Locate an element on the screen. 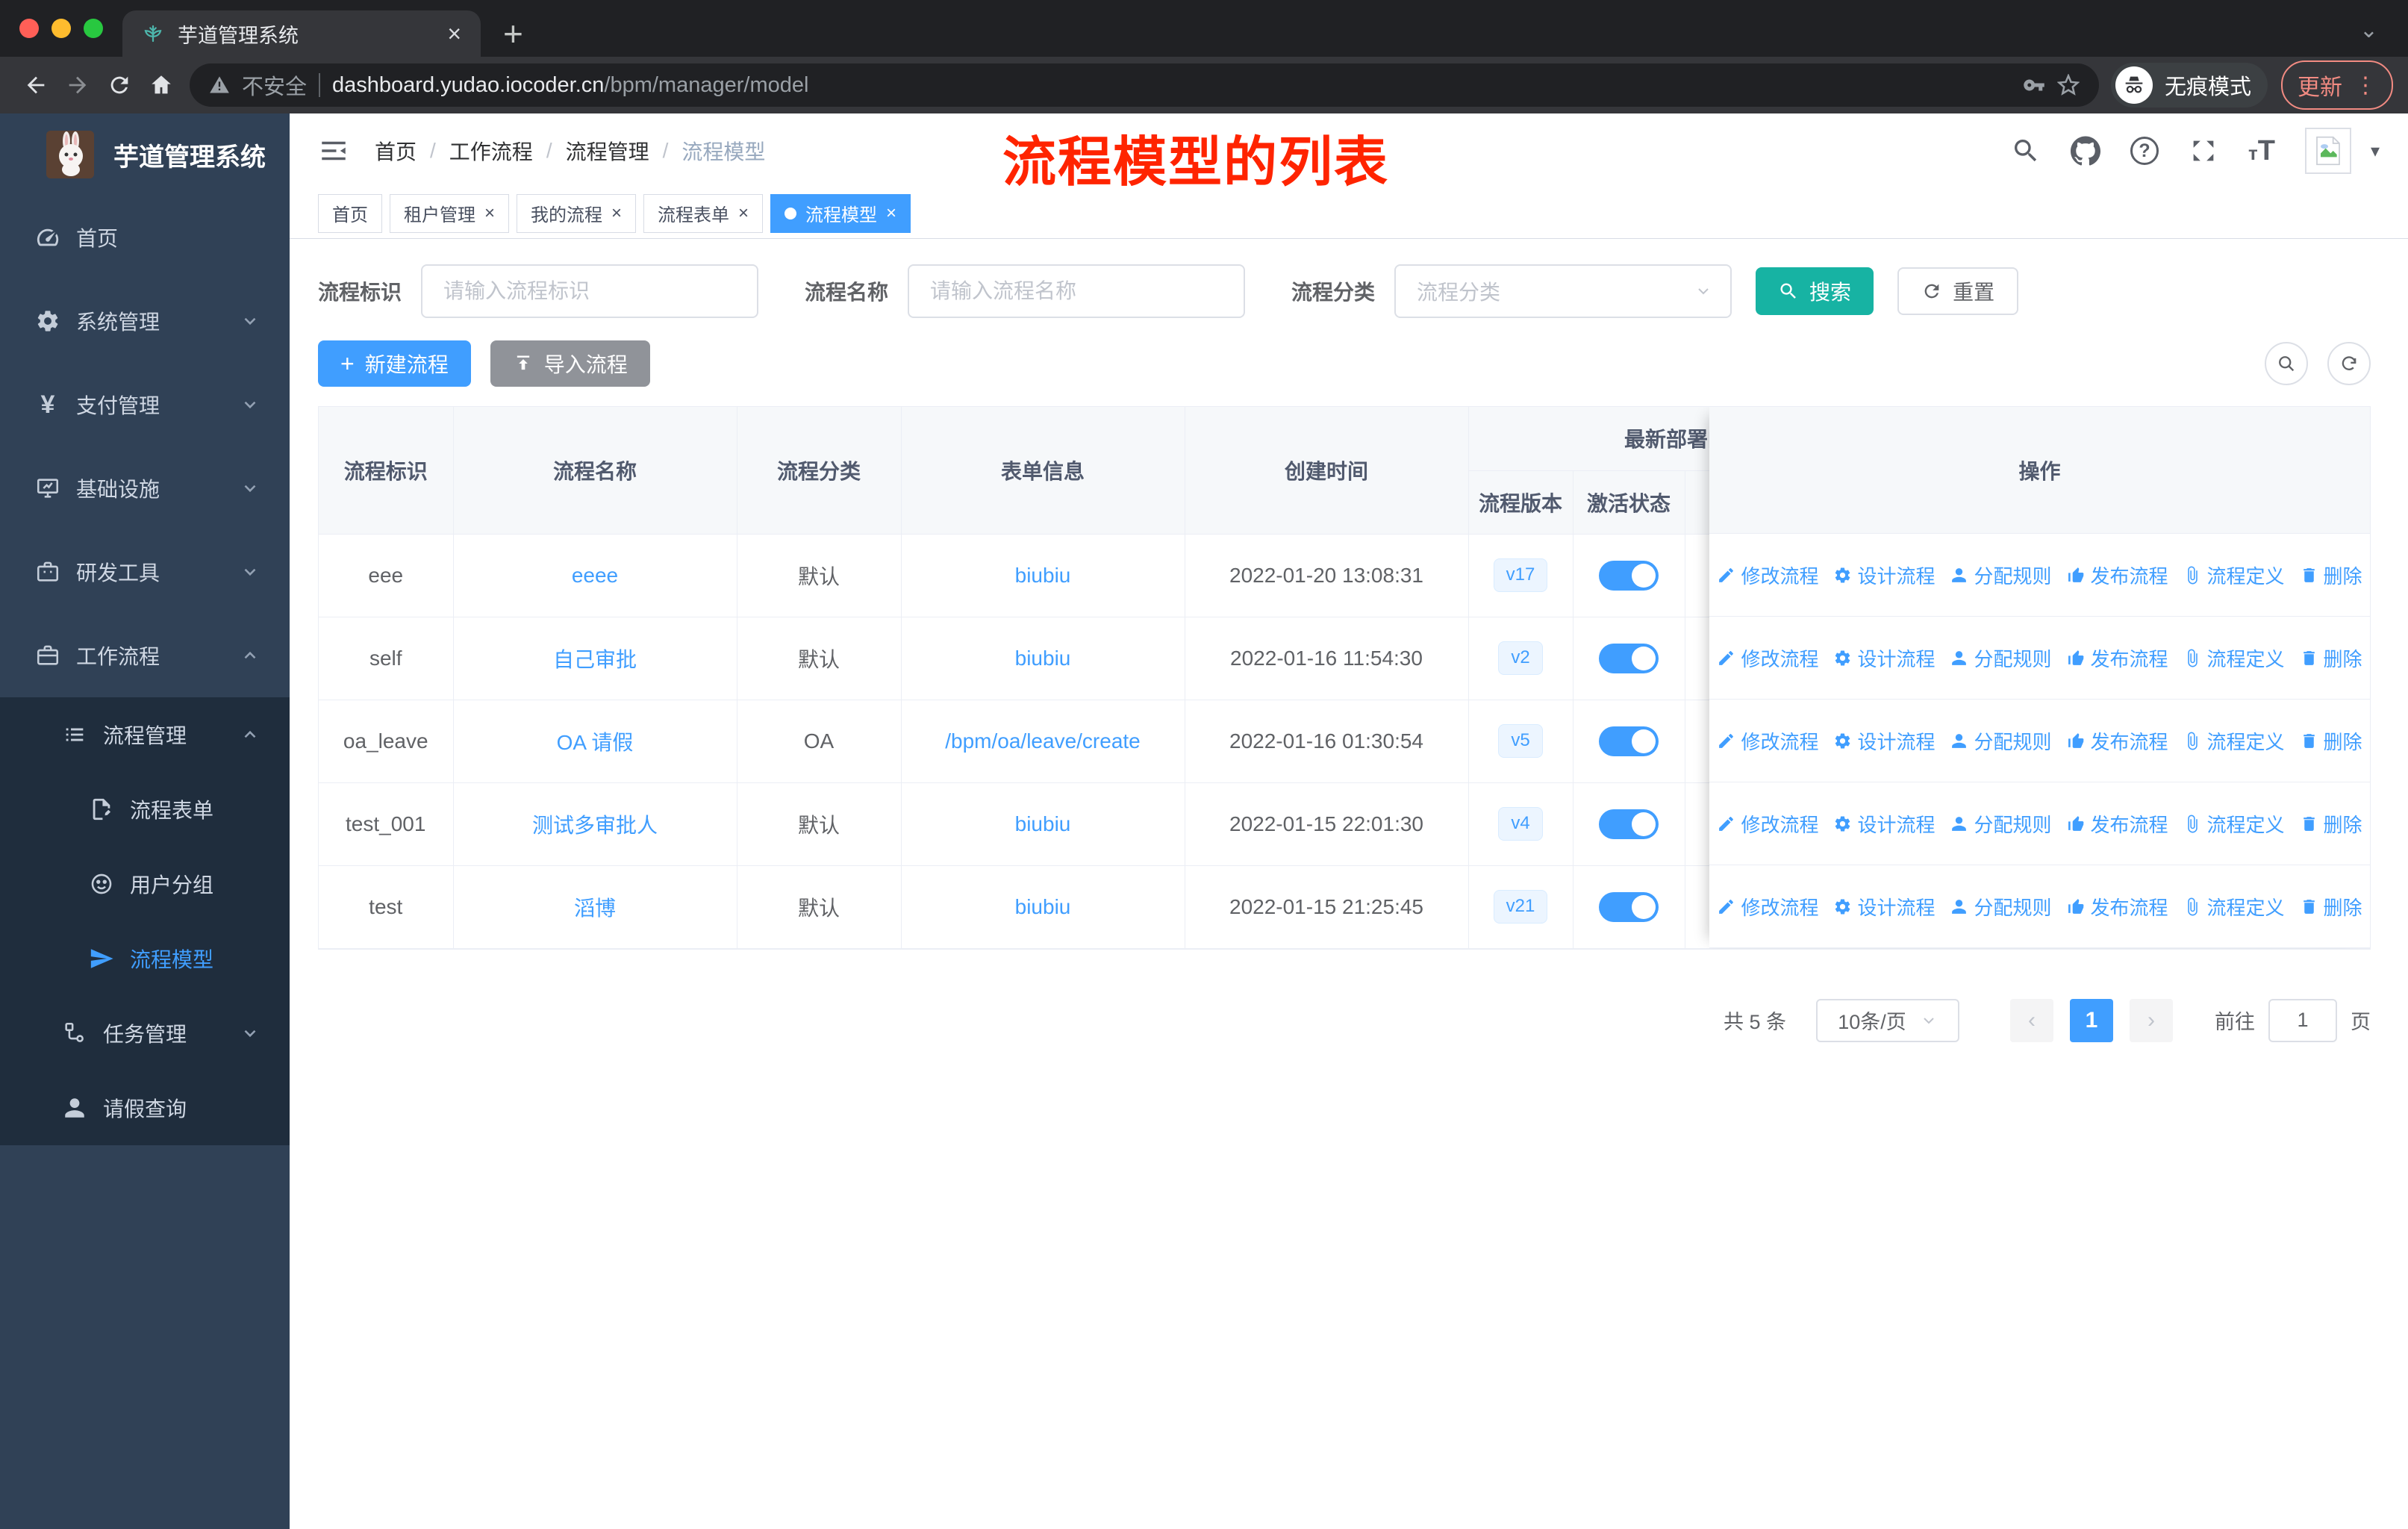 The height and width of the screenshot is (1529, 2408). sidebar-item-process-management: 流程管理 is located at coordinates (145, 734).